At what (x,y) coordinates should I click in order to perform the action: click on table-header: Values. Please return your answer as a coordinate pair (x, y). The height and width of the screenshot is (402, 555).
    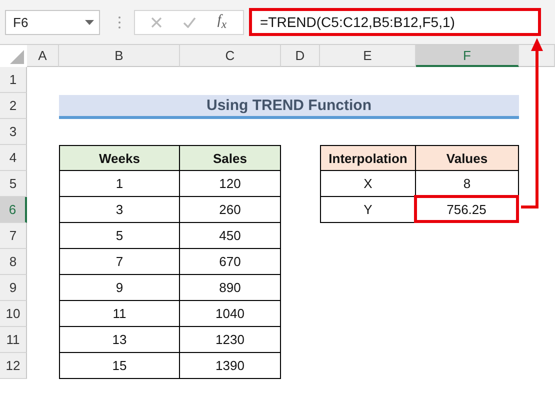
    Looking at the image, I should click on (467, 158).